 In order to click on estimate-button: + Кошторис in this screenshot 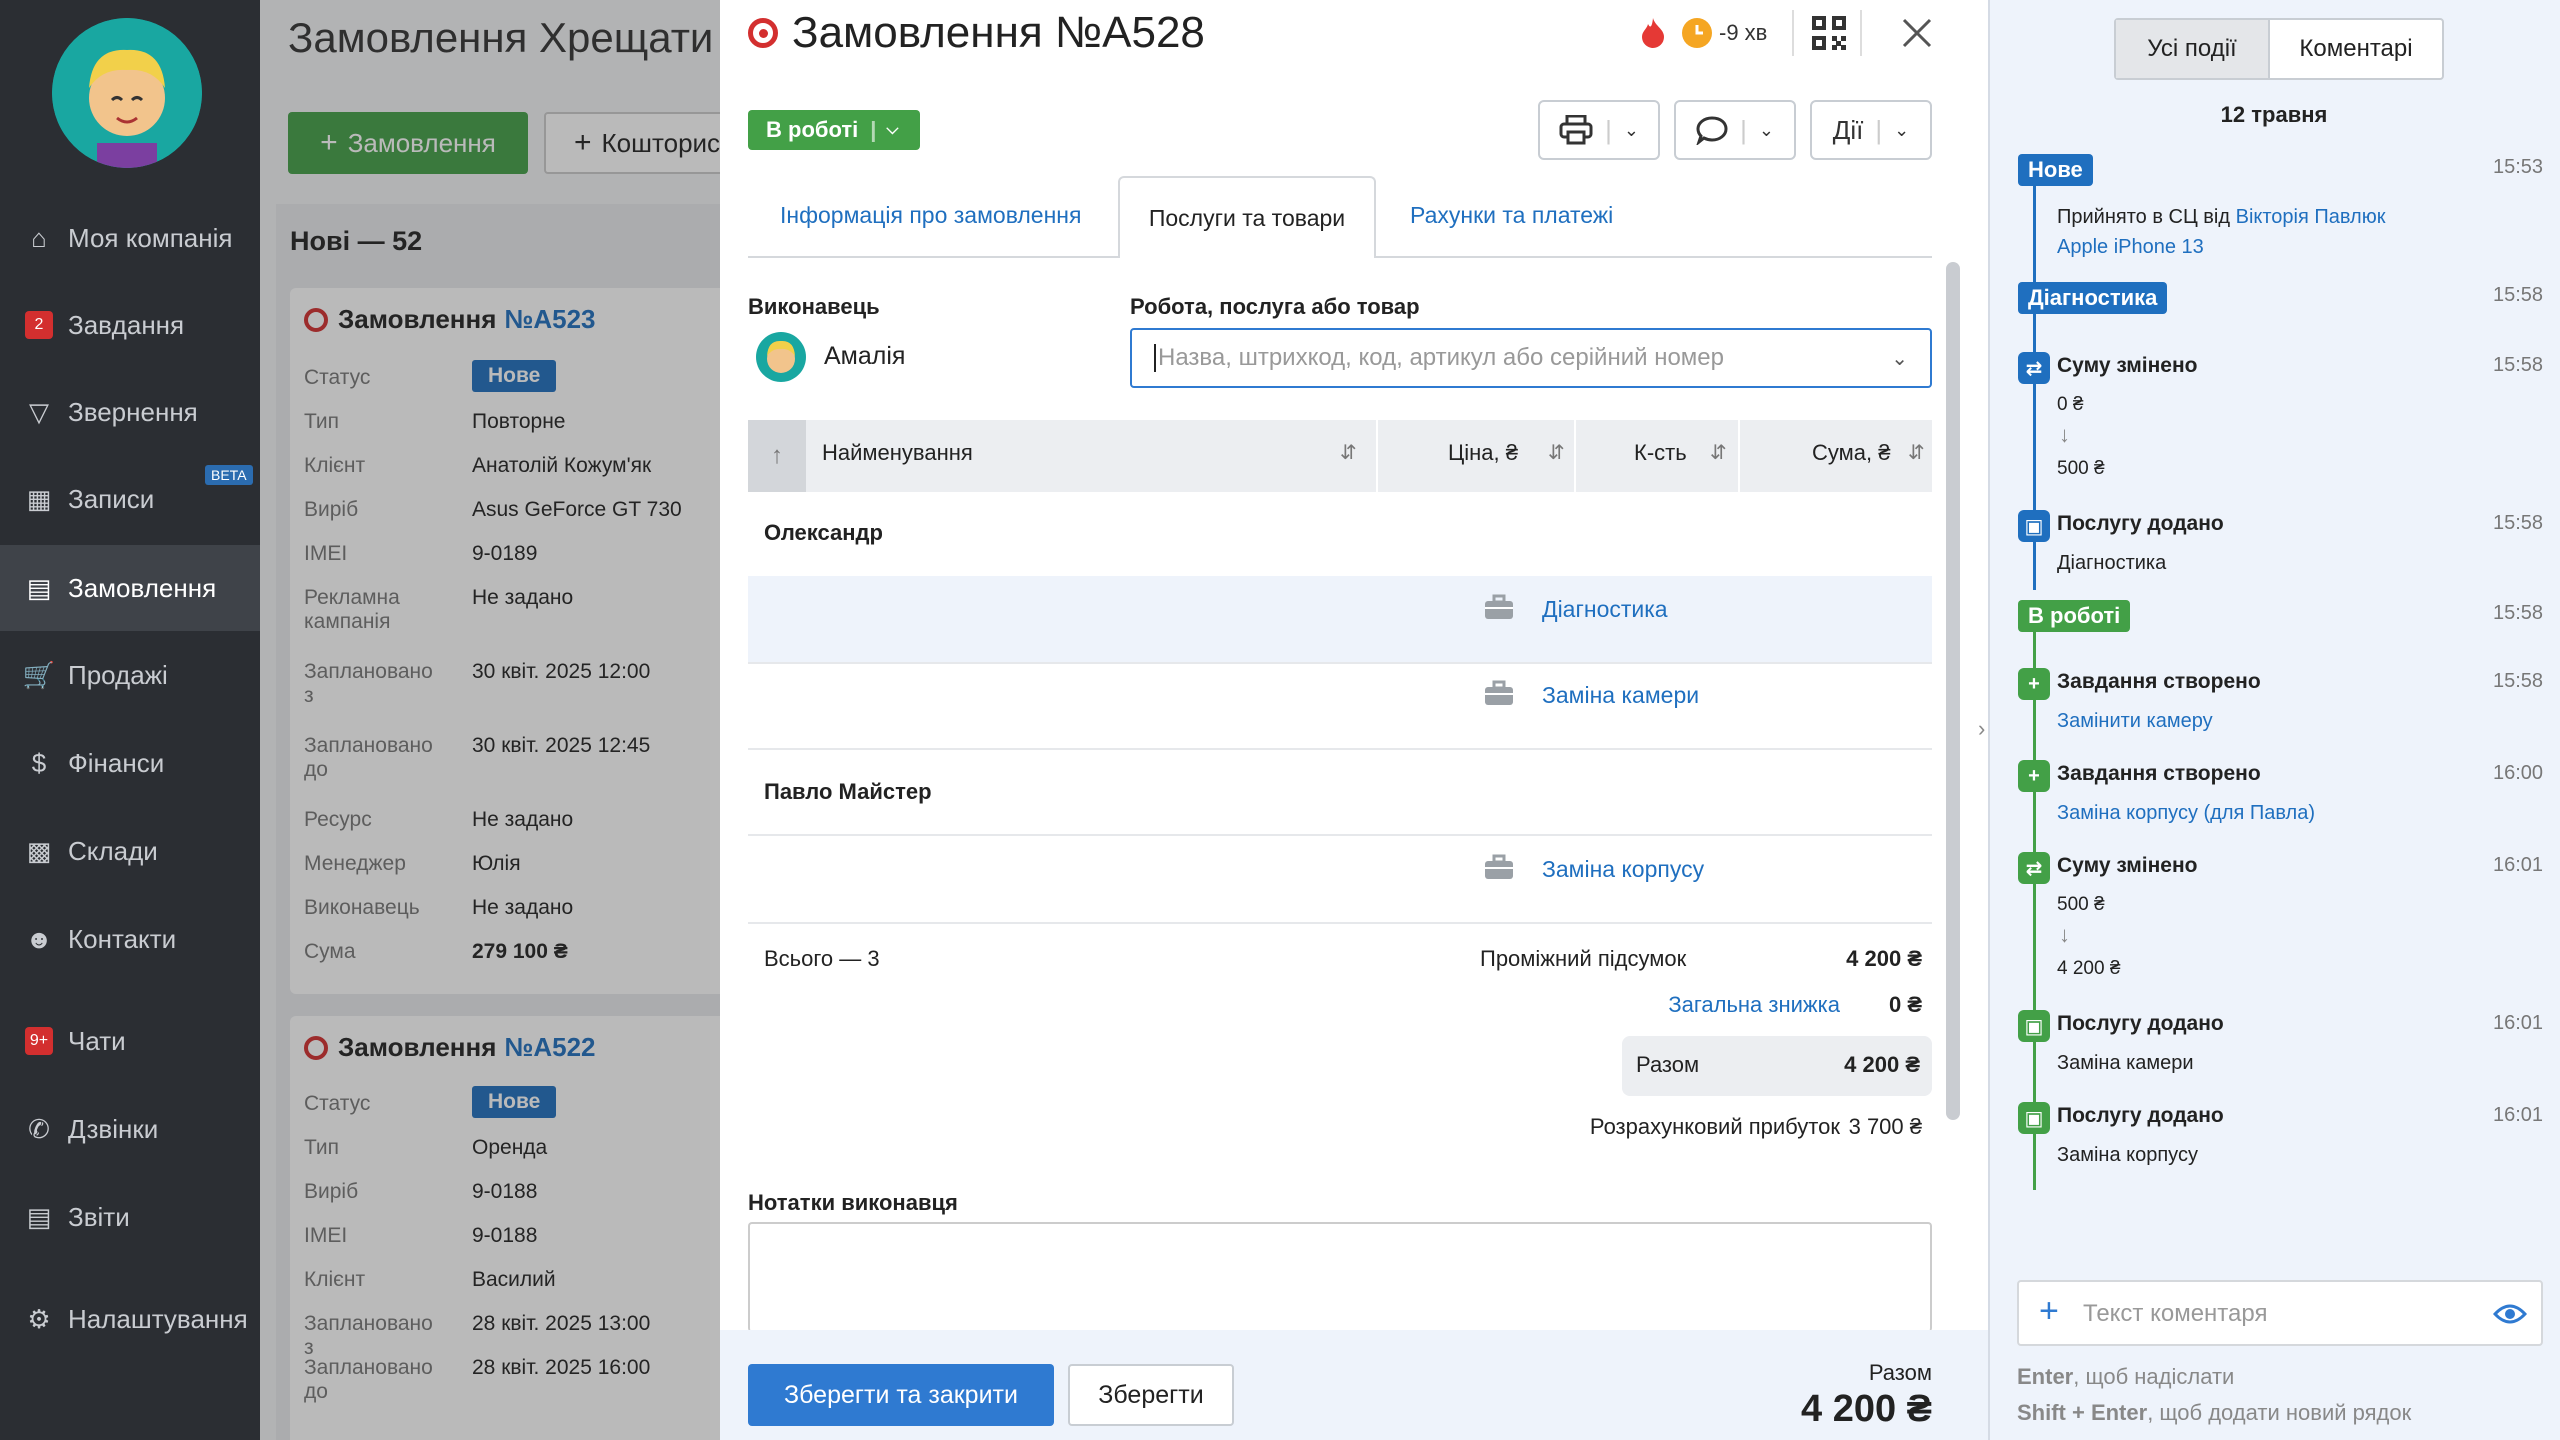, I will do `click(644, 143)`.